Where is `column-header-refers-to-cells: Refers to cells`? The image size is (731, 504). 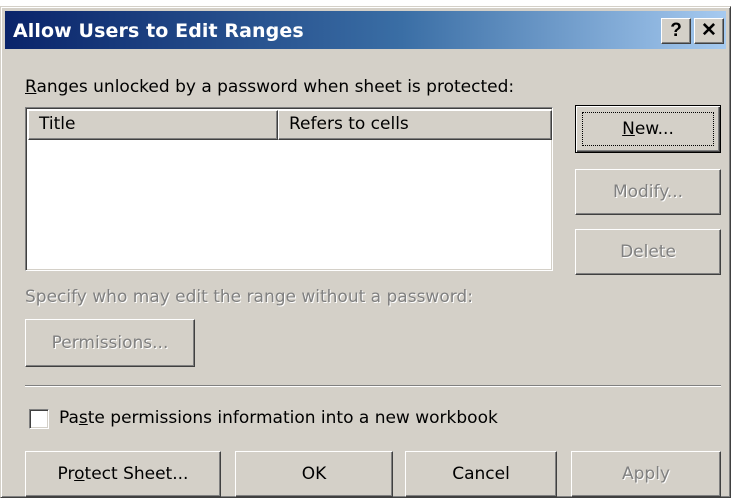
column-header-refers-to-cells: Refers to cells is located at coordinates (415, 125).